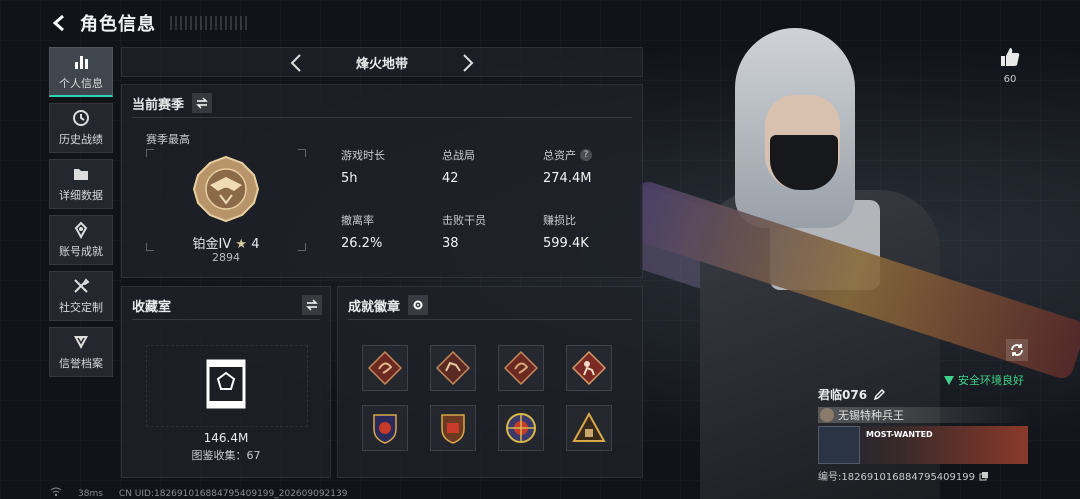  I want to click on mode-selector: 烽火地带, so click(382, 62).